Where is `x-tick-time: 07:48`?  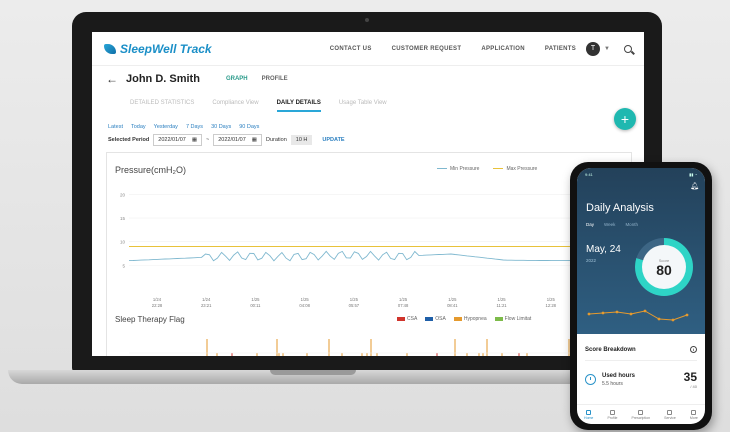
x-tick-time: 07:48 is located at coordinates (403, 305).